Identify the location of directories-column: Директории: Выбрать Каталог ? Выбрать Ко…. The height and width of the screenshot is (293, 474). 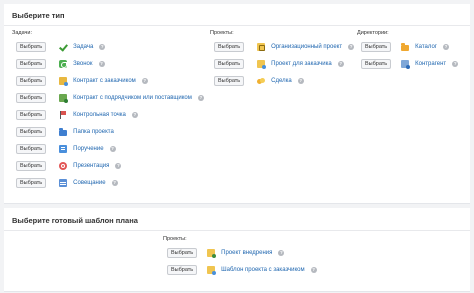
(408, 50).